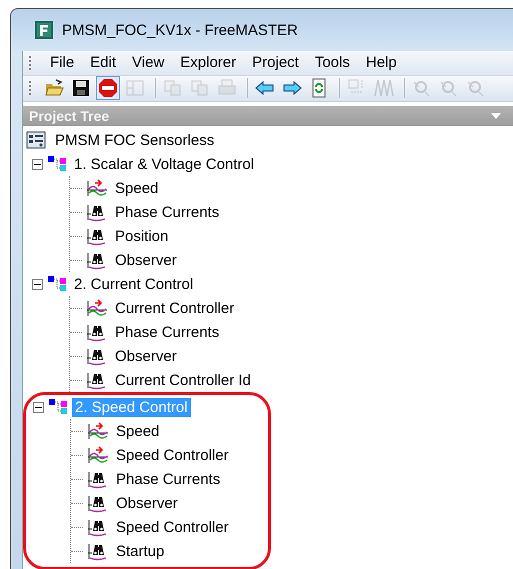 This screenshot has height=569, width=513. Describe the element at coordinates (140, 551) in the screenshot. I see `tree-item: Startup` at that location.